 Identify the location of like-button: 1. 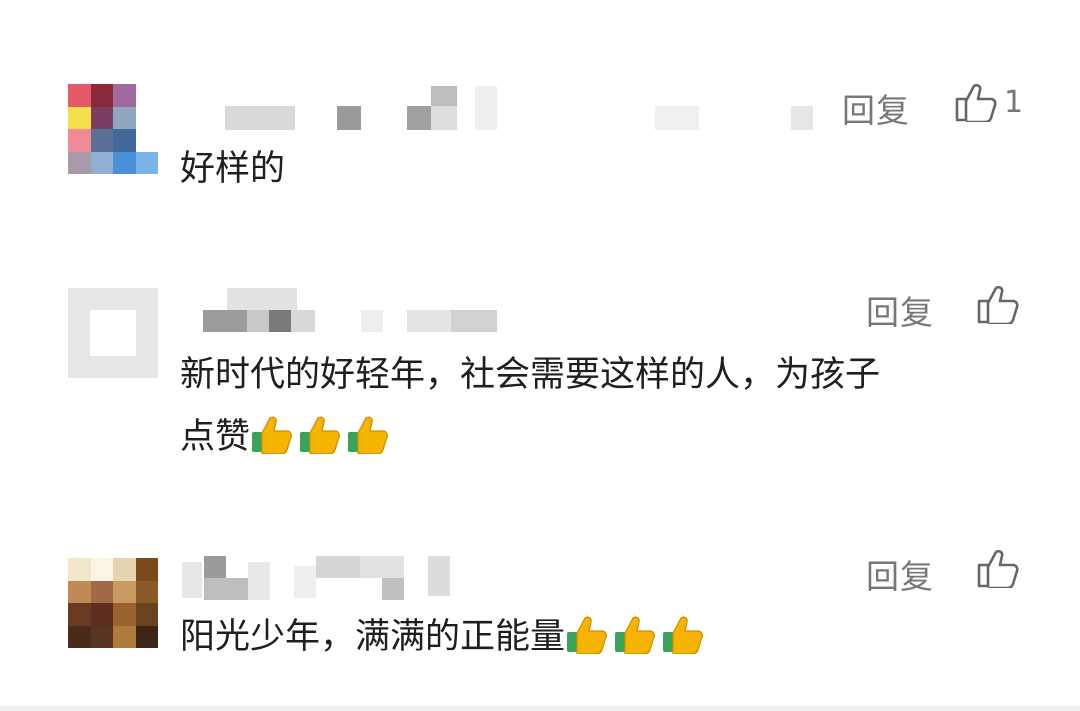
(988, 102).